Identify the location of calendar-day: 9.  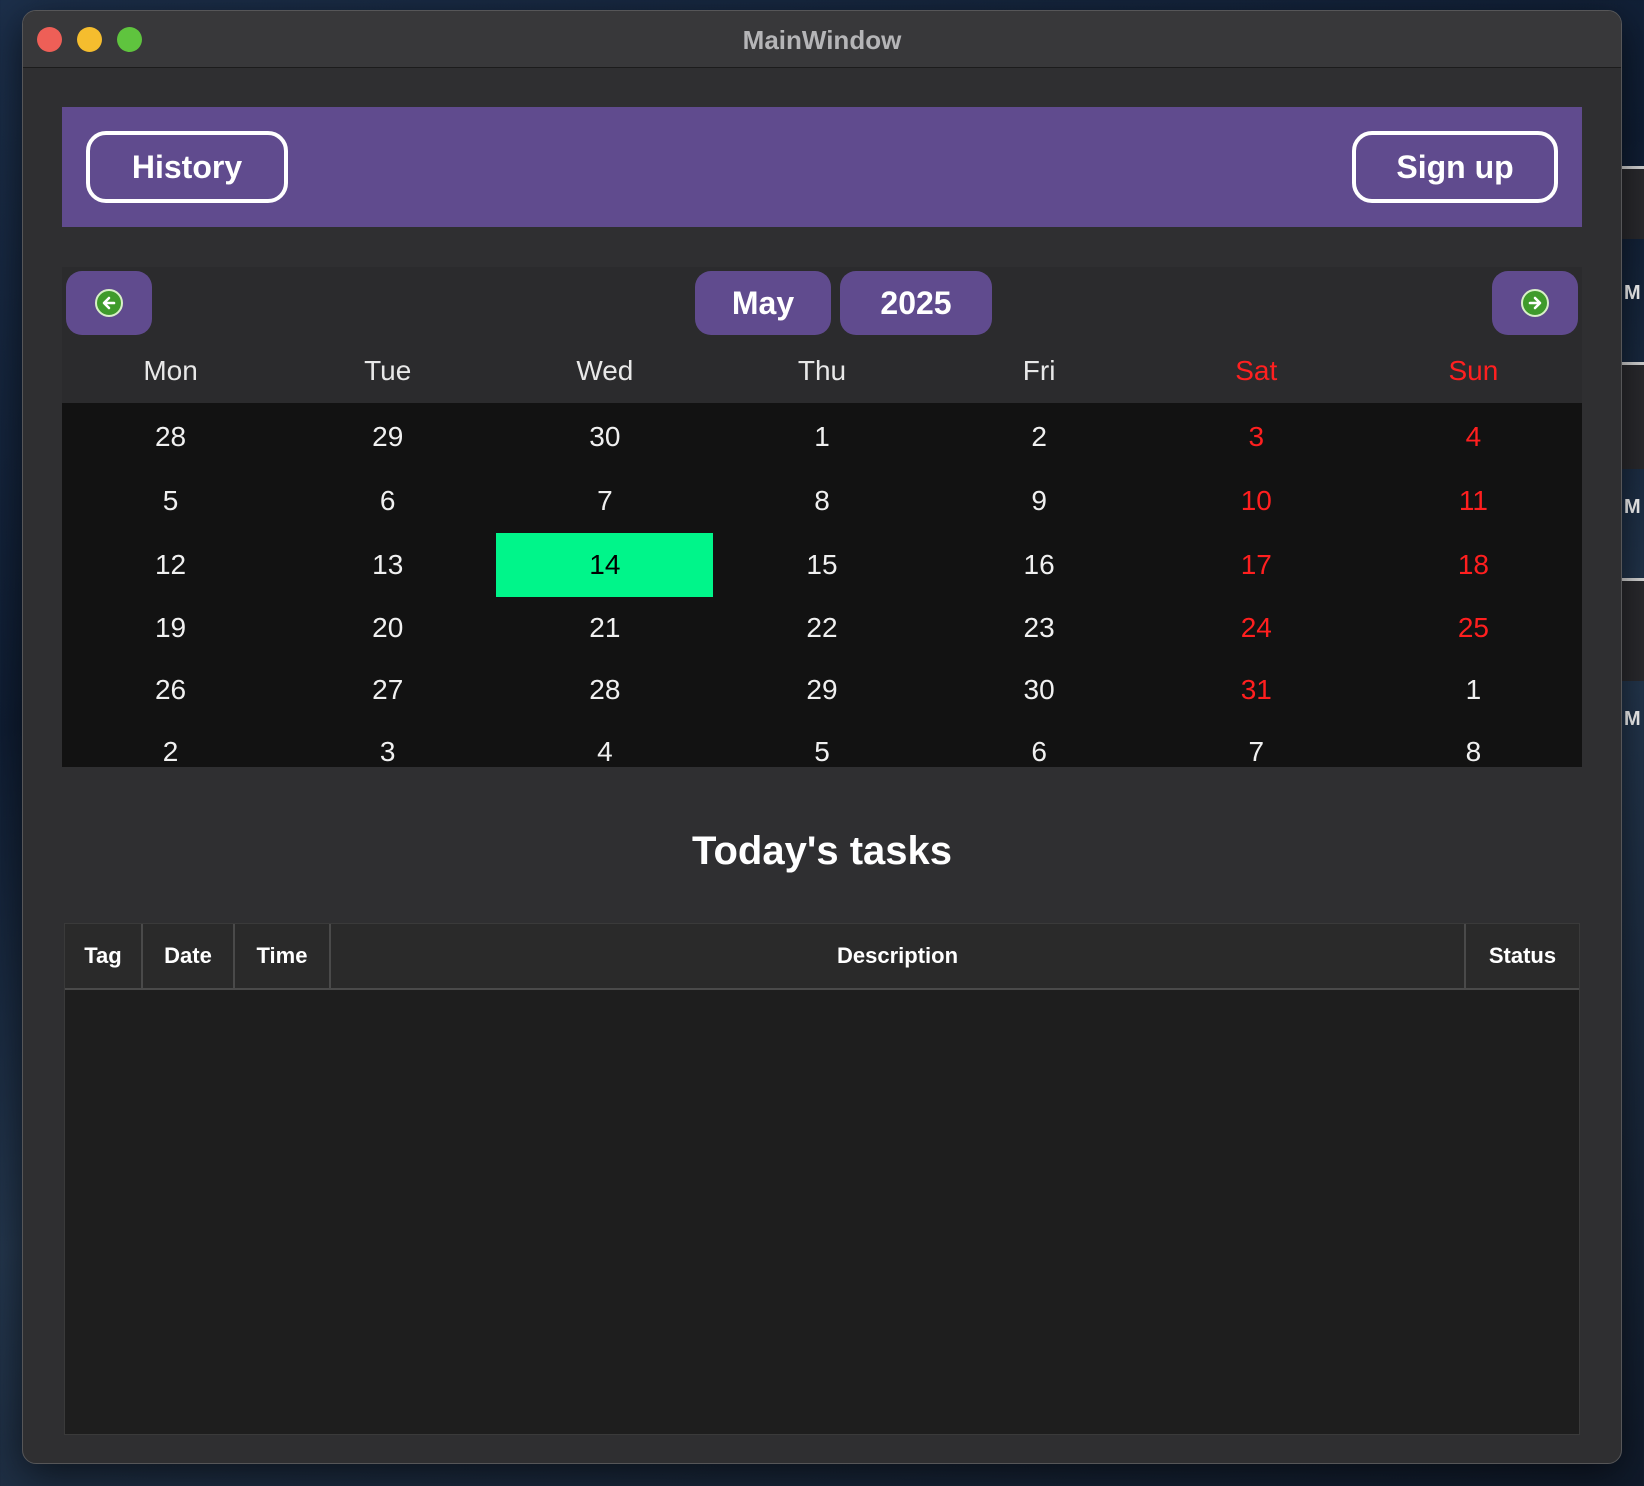
(1039, 501).